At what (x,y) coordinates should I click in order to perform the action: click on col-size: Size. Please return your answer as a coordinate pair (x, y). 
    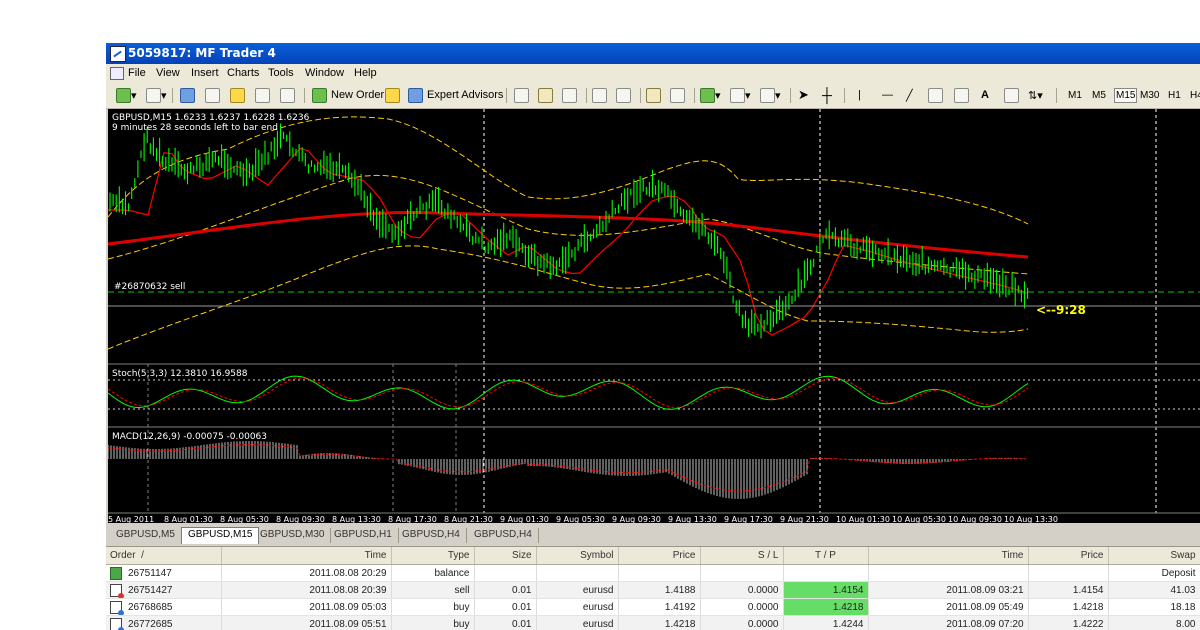
    Looking at the image, I should click on (505, 556).